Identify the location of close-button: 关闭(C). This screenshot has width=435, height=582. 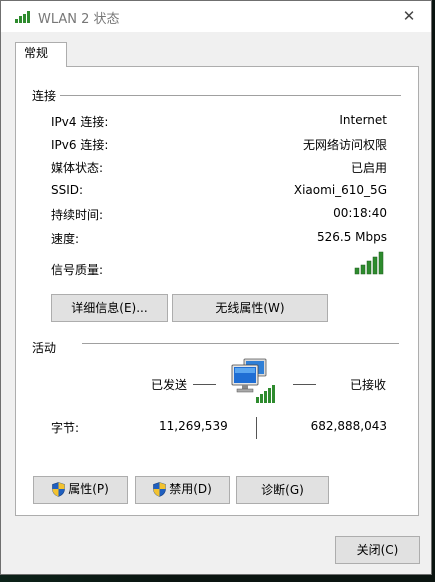
(377, 550).